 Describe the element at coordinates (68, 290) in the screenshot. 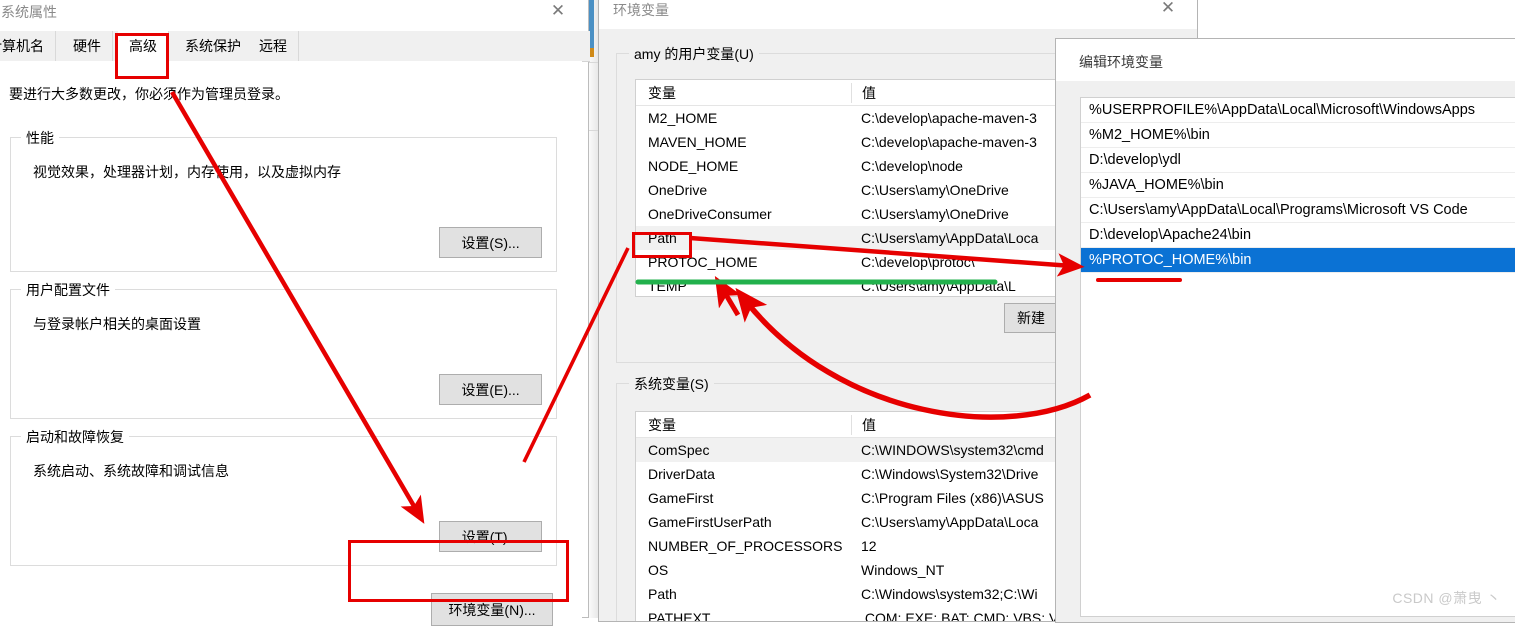

I see `user-profiles-group-legend: 用户配置文件` at that location.